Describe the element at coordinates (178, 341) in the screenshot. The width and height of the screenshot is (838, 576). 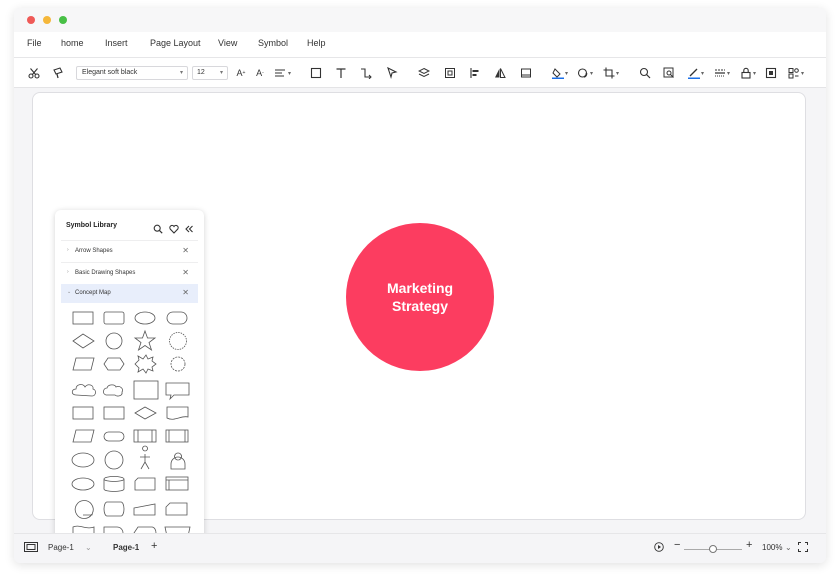
I see `shape-seal` at that location.